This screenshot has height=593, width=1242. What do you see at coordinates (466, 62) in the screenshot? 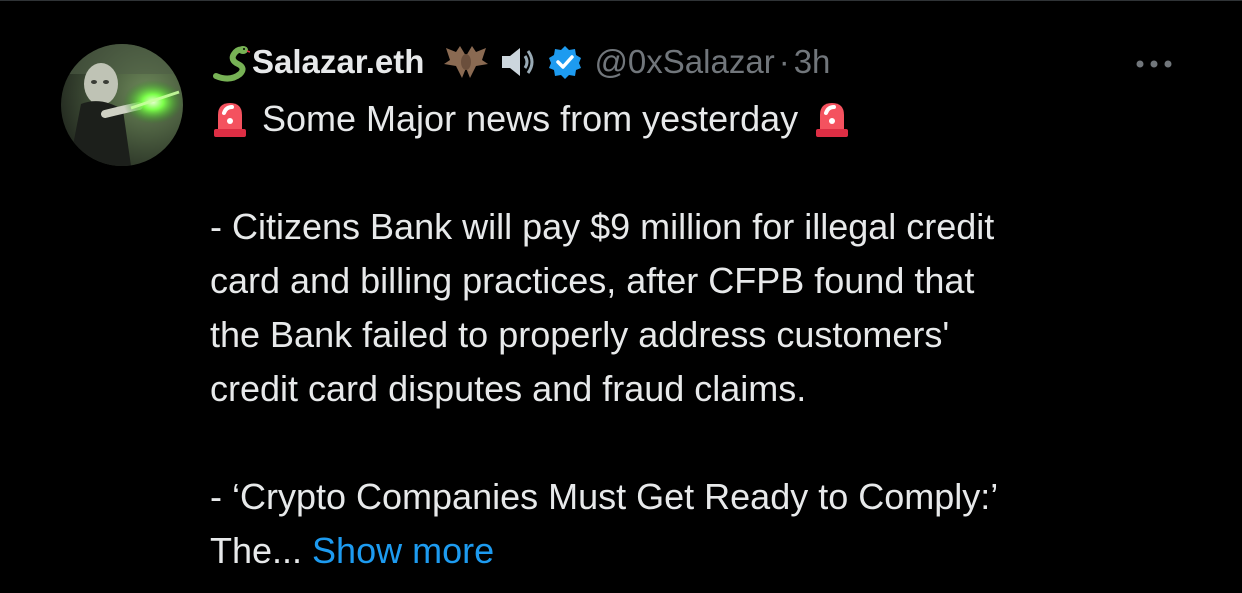
I see `bat-emoji` at bounding box center [466, 62].